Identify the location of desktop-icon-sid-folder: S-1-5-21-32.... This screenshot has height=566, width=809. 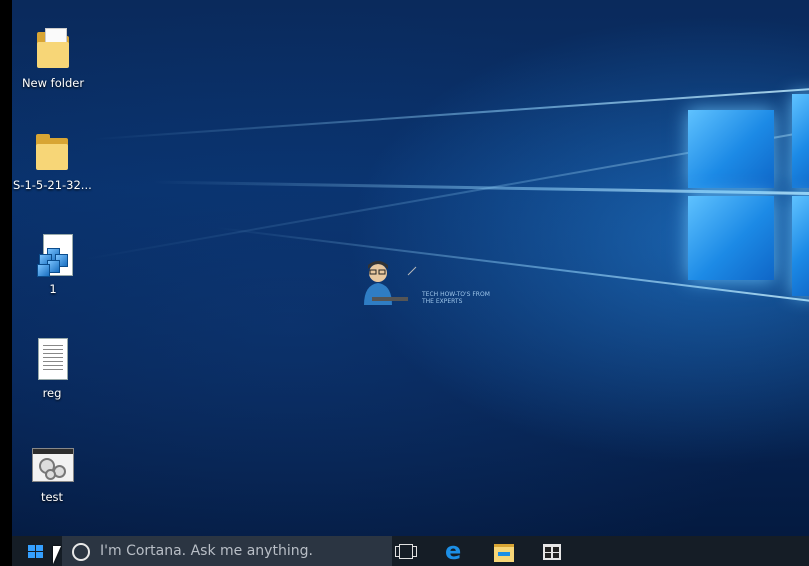
(52, 160).